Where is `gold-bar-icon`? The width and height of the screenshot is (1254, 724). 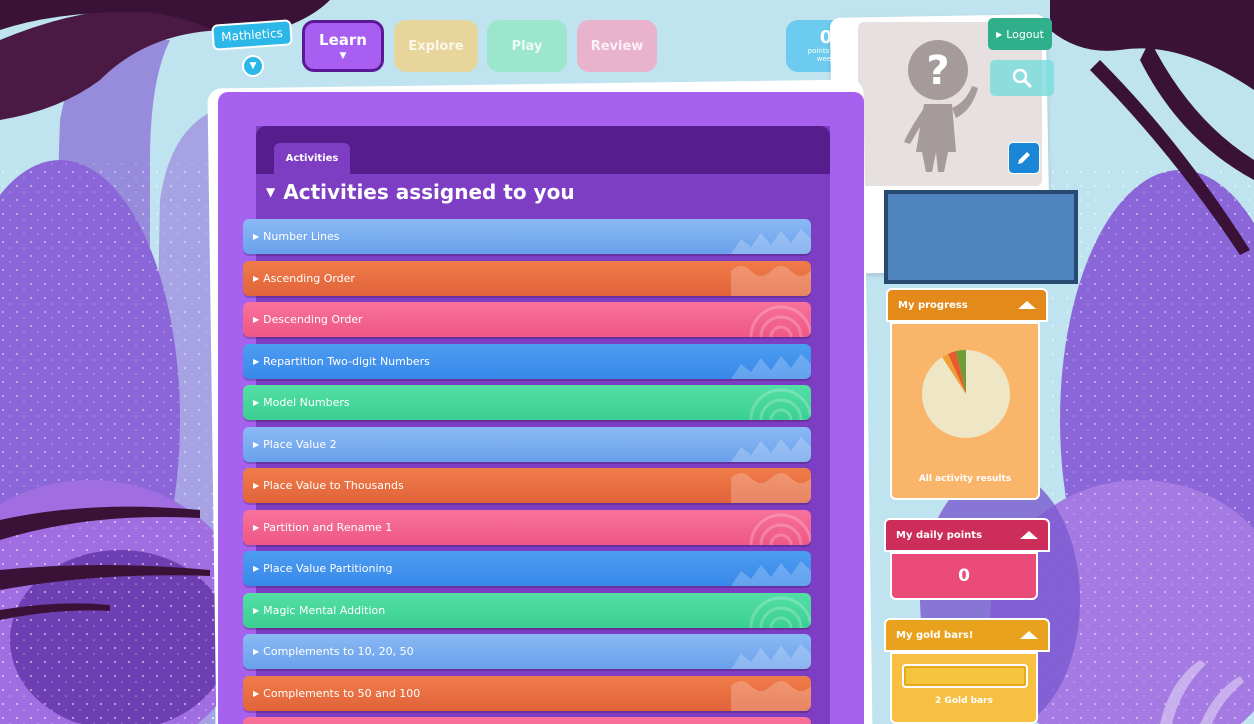 gold-bar-icon is located at coordinates (965, 676).